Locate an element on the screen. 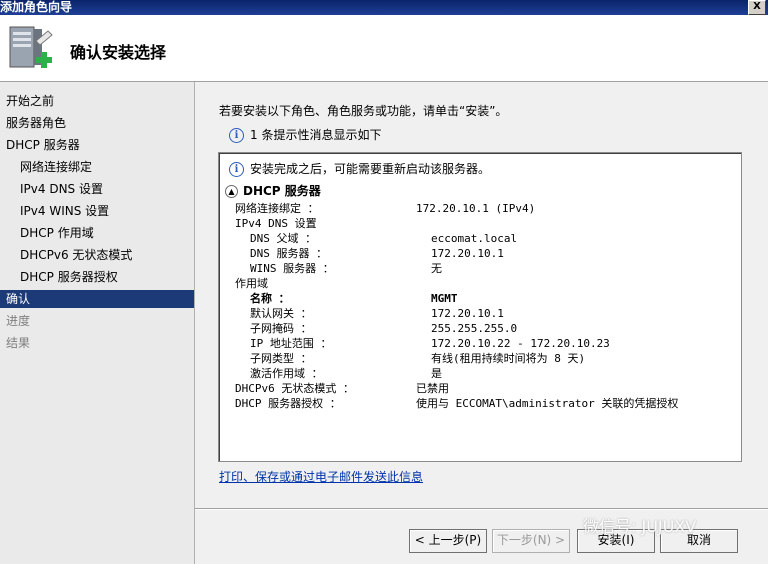 This screenshot has height=564, width=768. detail-label: DHCP 服务器授权 ： is located at coordinates (288, 403).